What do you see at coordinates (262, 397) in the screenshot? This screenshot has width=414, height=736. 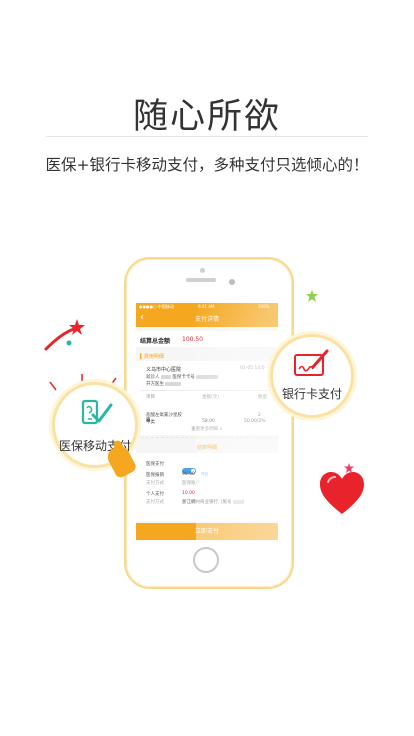 I see `col-qty: 数量` at bounding box center [262, 397].